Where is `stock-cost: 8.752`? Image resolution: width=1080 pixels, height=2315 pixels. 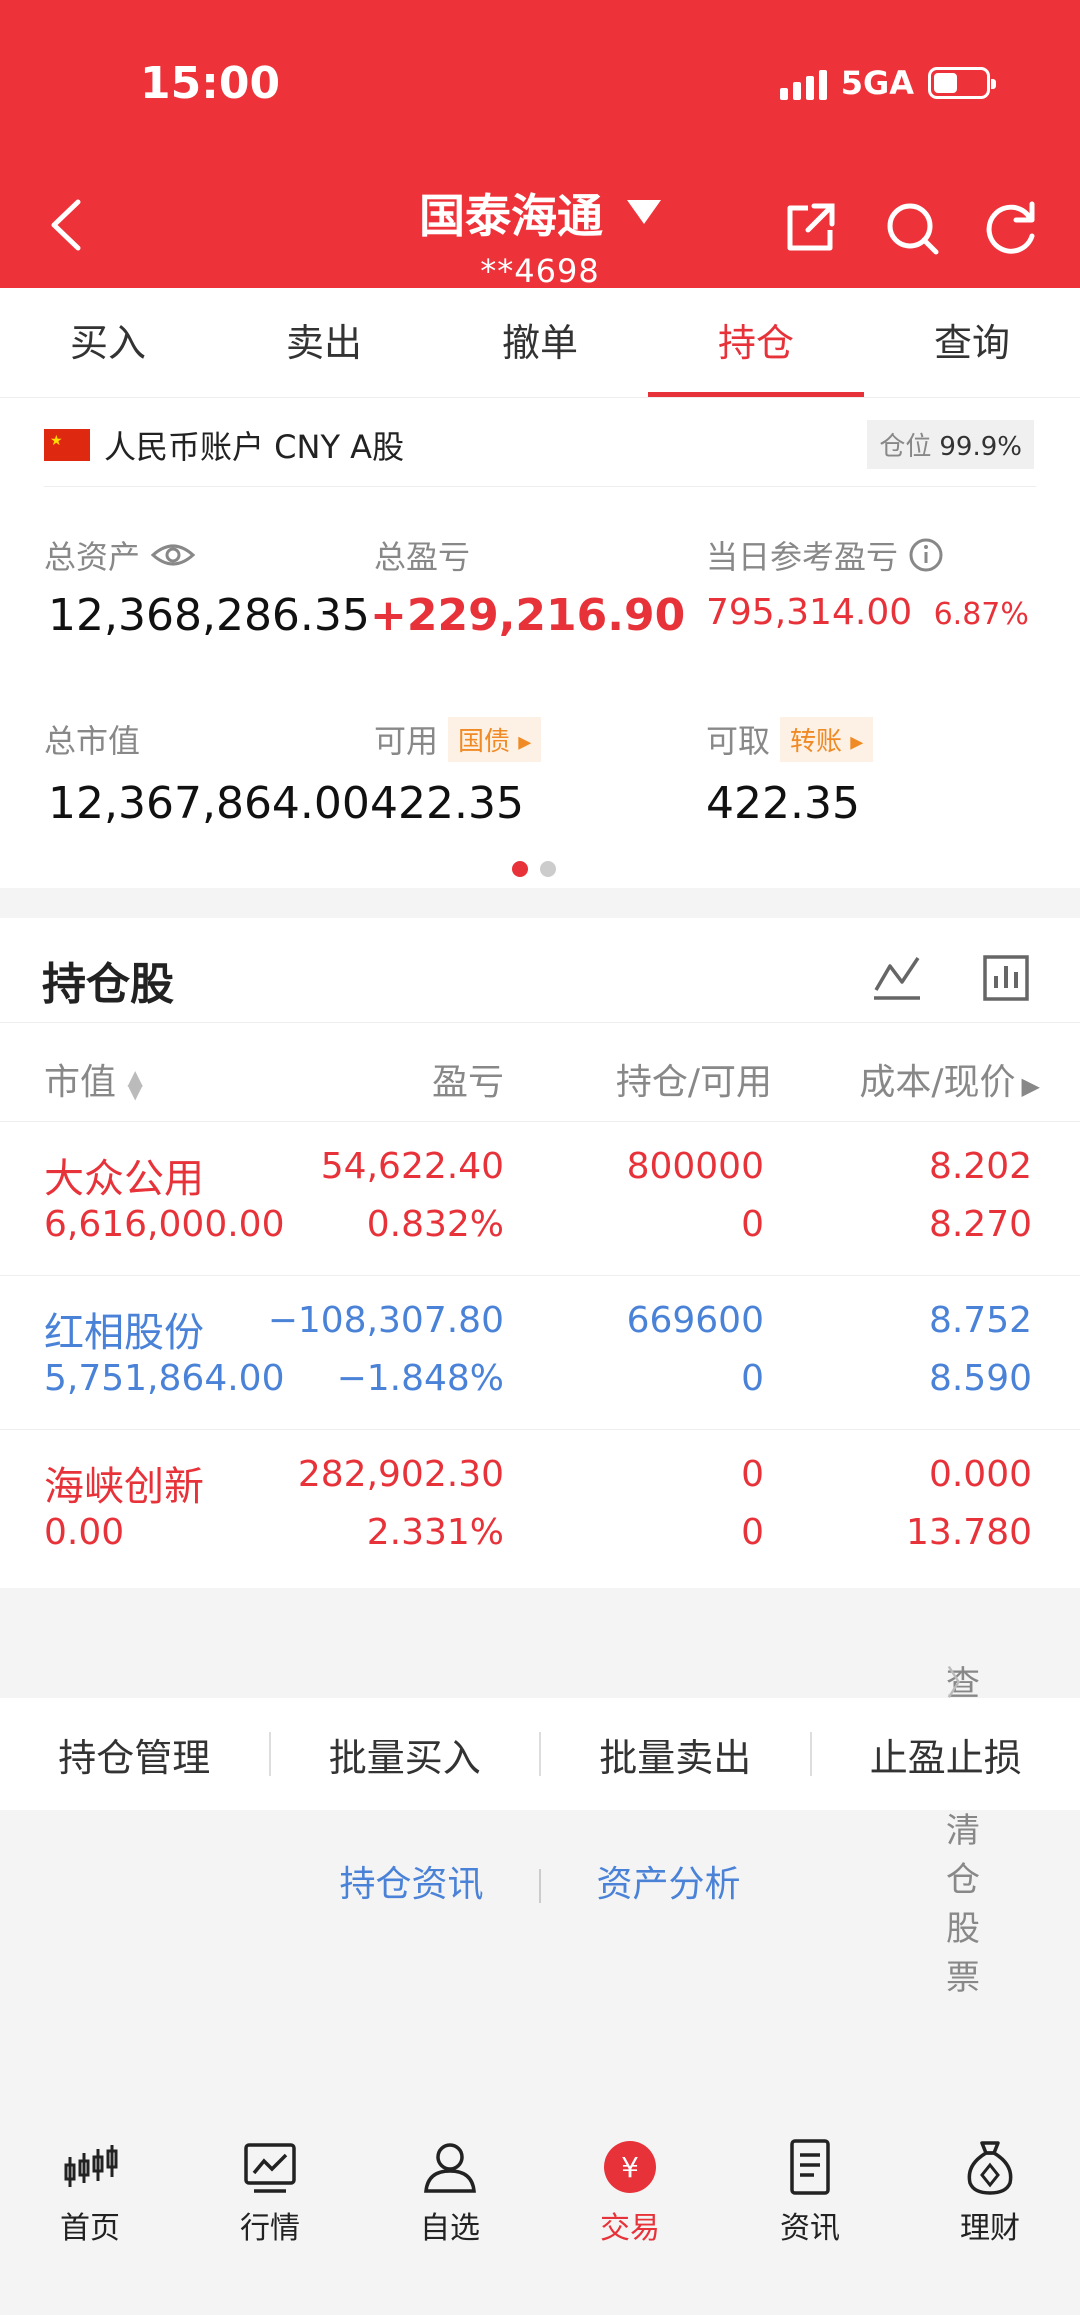
stock-cost: 8.752 is located at coordinates (980, 1320).